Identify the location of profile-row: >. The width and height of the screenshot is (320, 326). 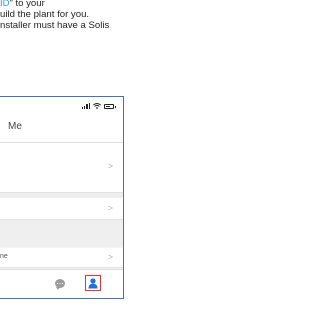
(61, 168).